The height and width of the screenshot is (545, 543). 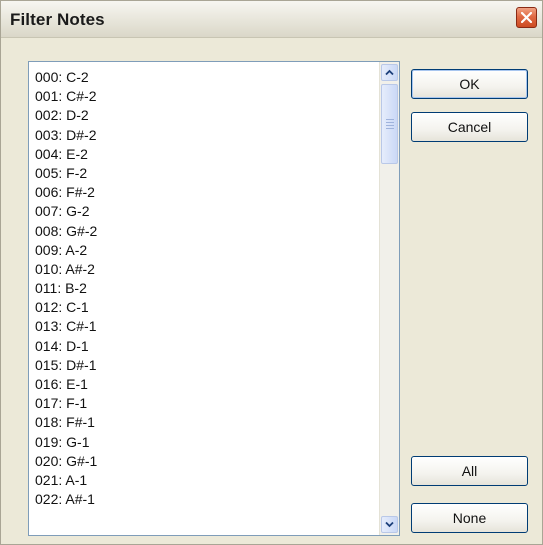 What do you see at coordinates (205, 115) in the screenshot?
I see `list-item: 002: D-2` at bounding box center [205, 115].